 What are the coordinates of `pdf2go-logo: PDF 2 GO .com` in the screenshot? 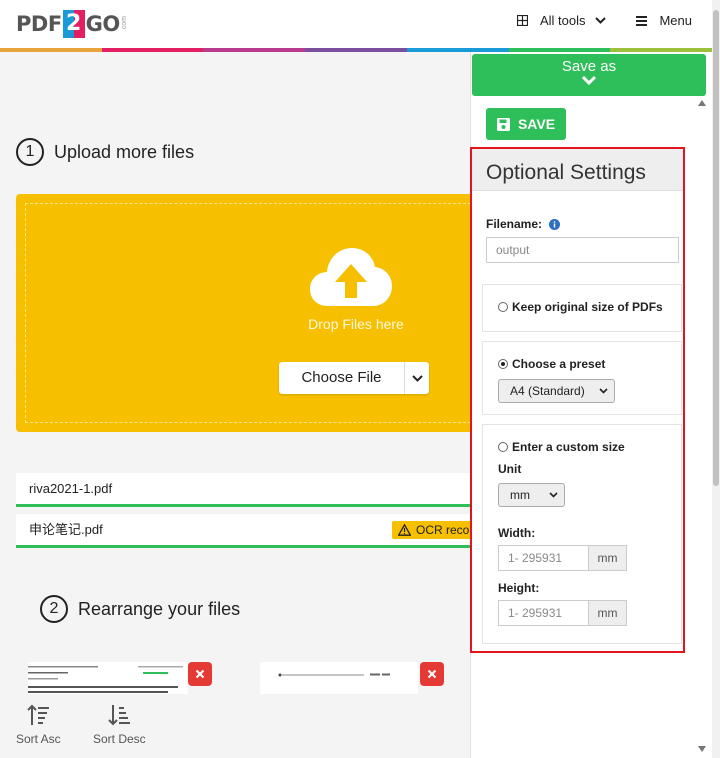 It's located at (72, 24).